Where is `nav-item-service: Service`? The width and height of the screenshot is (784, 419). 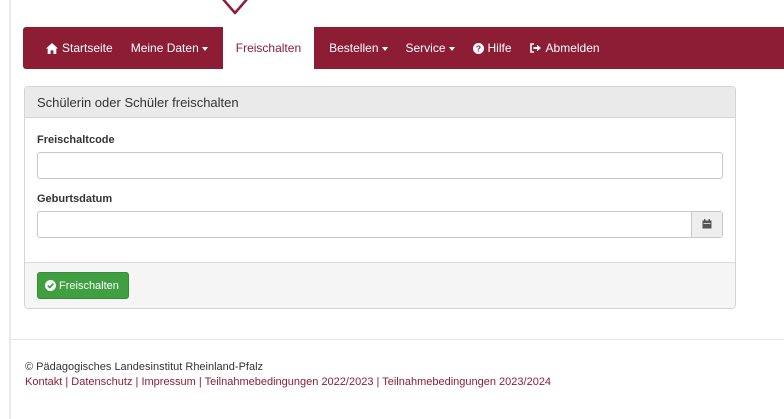 nav-item-service: Service is located at coordinates (430, 48).